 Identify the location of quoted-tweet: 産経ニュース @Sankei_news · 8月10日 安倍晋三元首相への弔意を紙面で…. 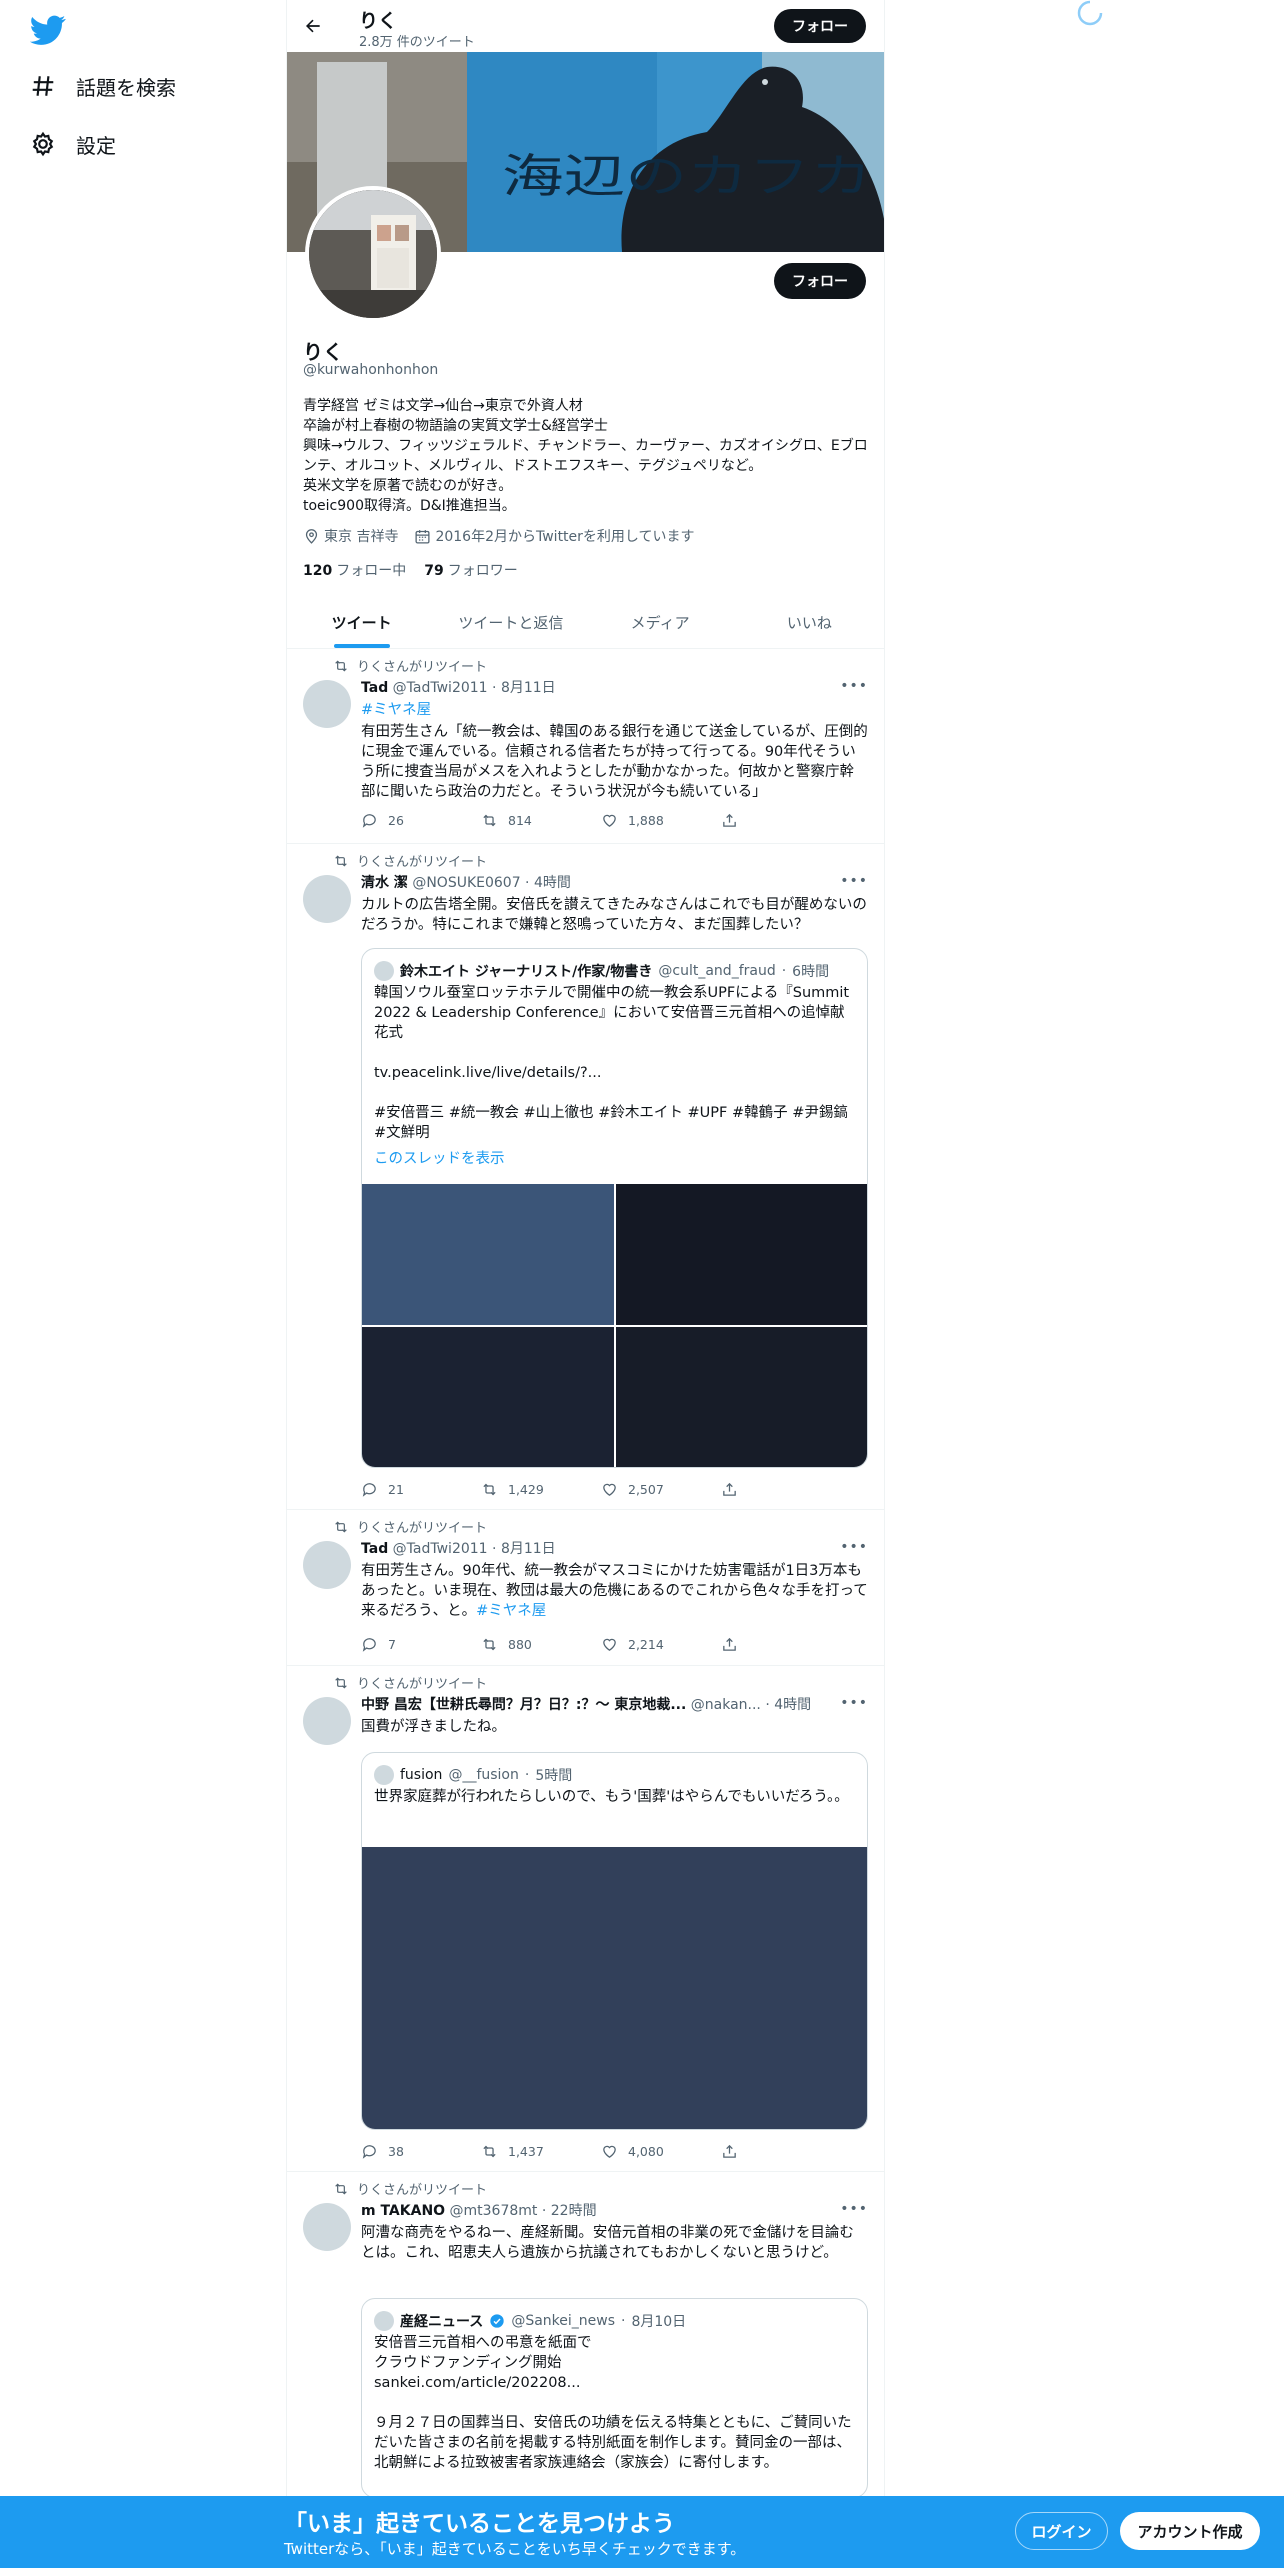
(614, 2398).